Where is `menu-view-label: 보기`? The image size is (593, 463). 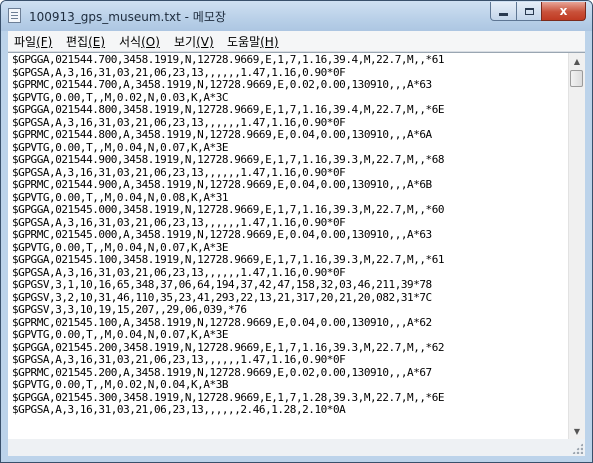 menu-view-label: 보기 is located at coordinates (185, 42).